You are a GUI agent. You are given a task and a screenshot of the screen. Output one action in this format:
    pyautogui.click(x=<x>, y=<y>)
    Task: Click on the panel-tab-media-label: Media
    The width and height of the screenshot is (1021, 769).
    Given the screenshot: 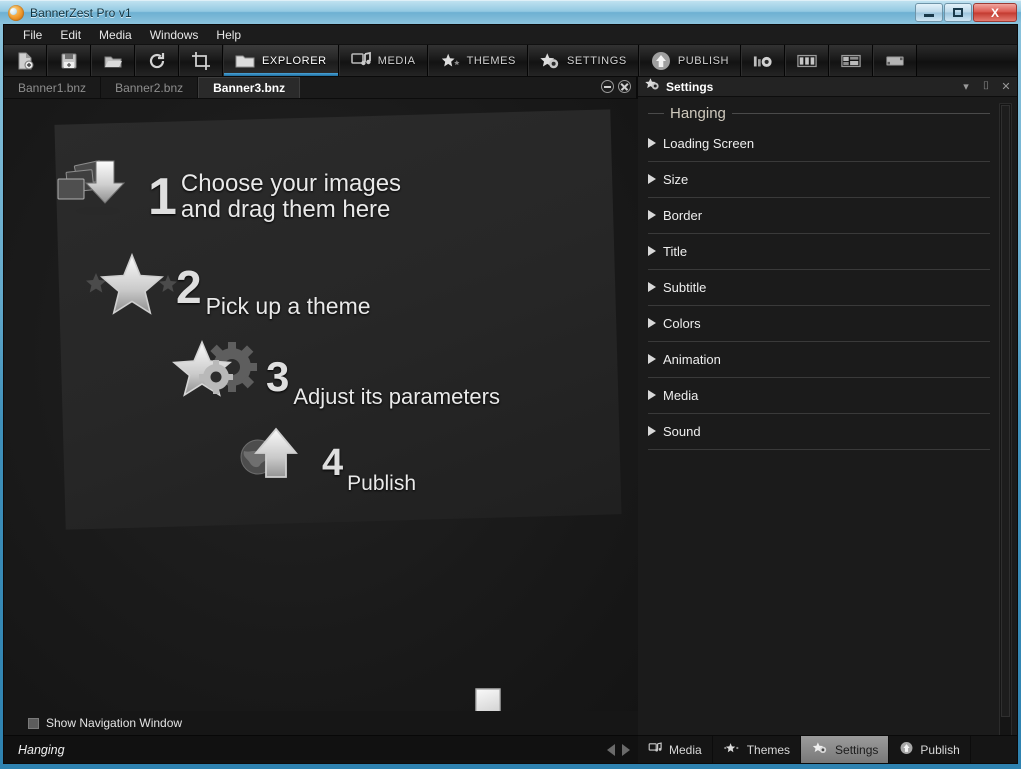 What is the action you would take?
    pyautogui.click(x=685, y=749)
    